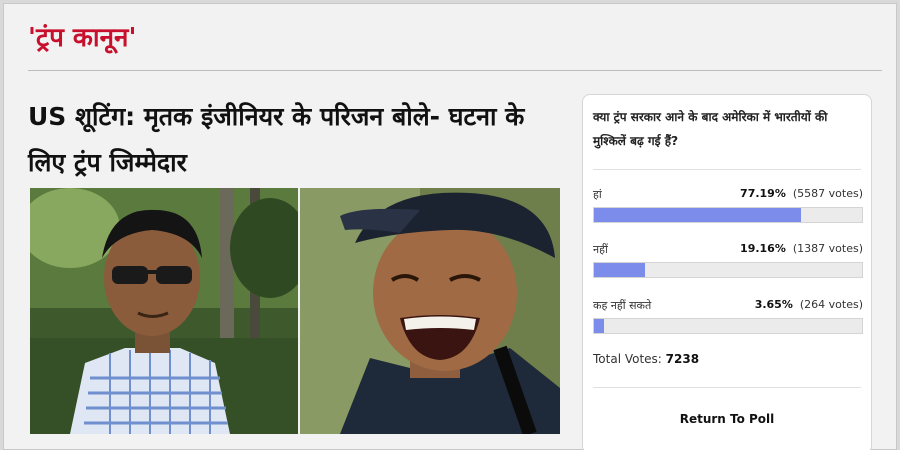 The width and height of the screenshot is (900, 450). I want to click on poll-option-stats: 3.65% (264 votes), so click(809, 304).